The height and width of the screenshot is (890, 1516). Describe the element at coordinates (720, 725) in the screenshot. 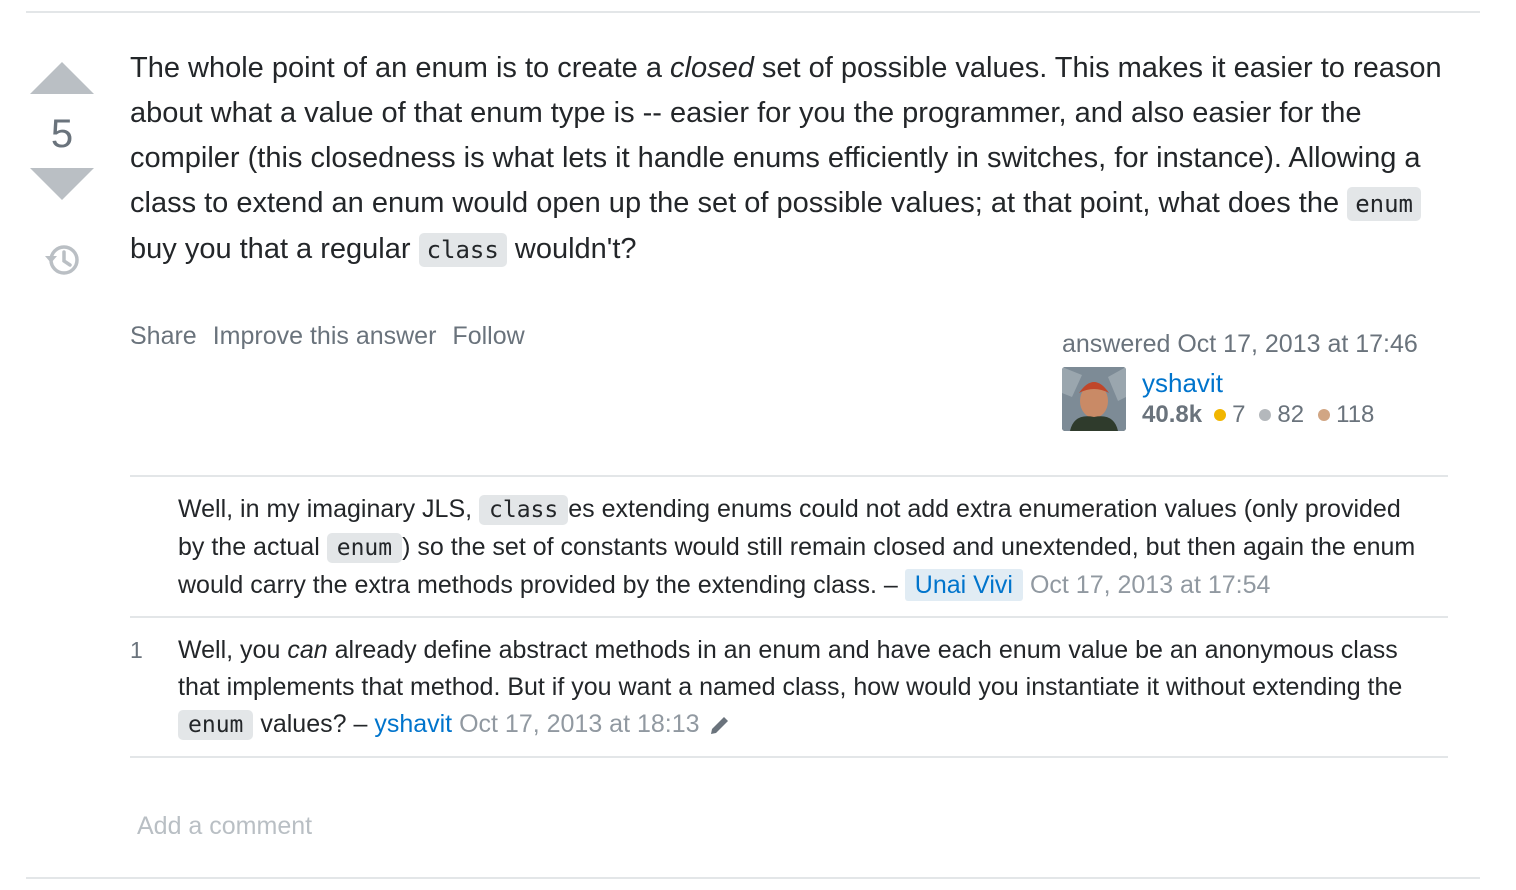

I see `edit-pencil-icon` at that location.